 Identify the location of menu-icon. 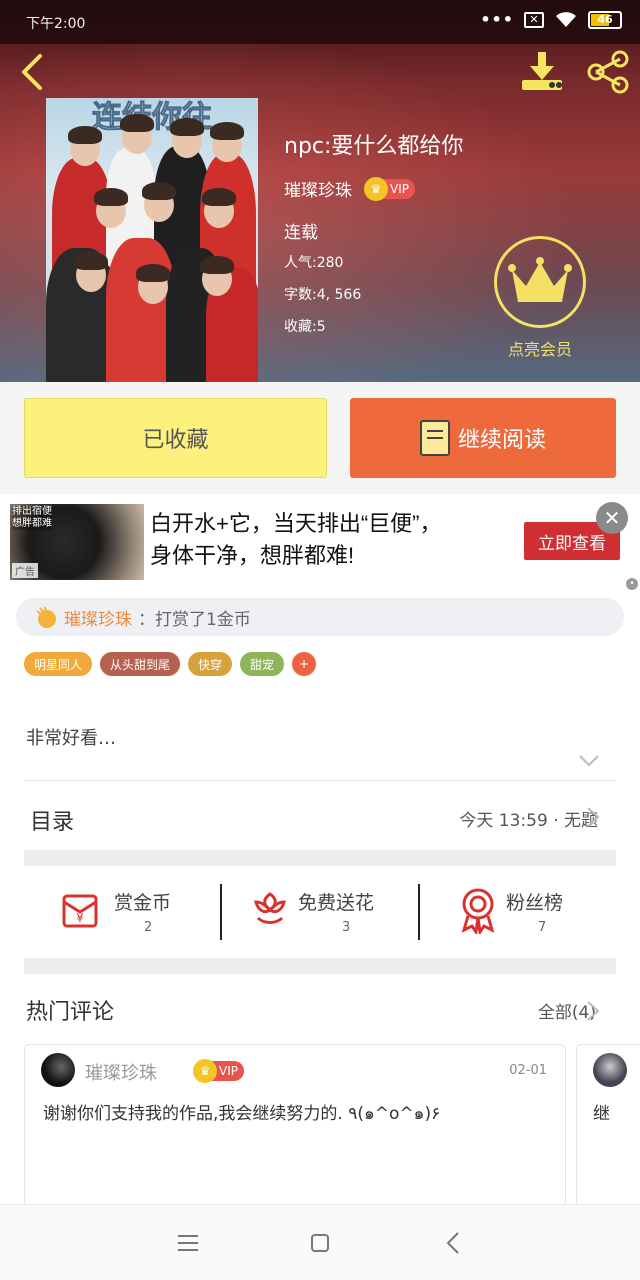
(188, 1243).